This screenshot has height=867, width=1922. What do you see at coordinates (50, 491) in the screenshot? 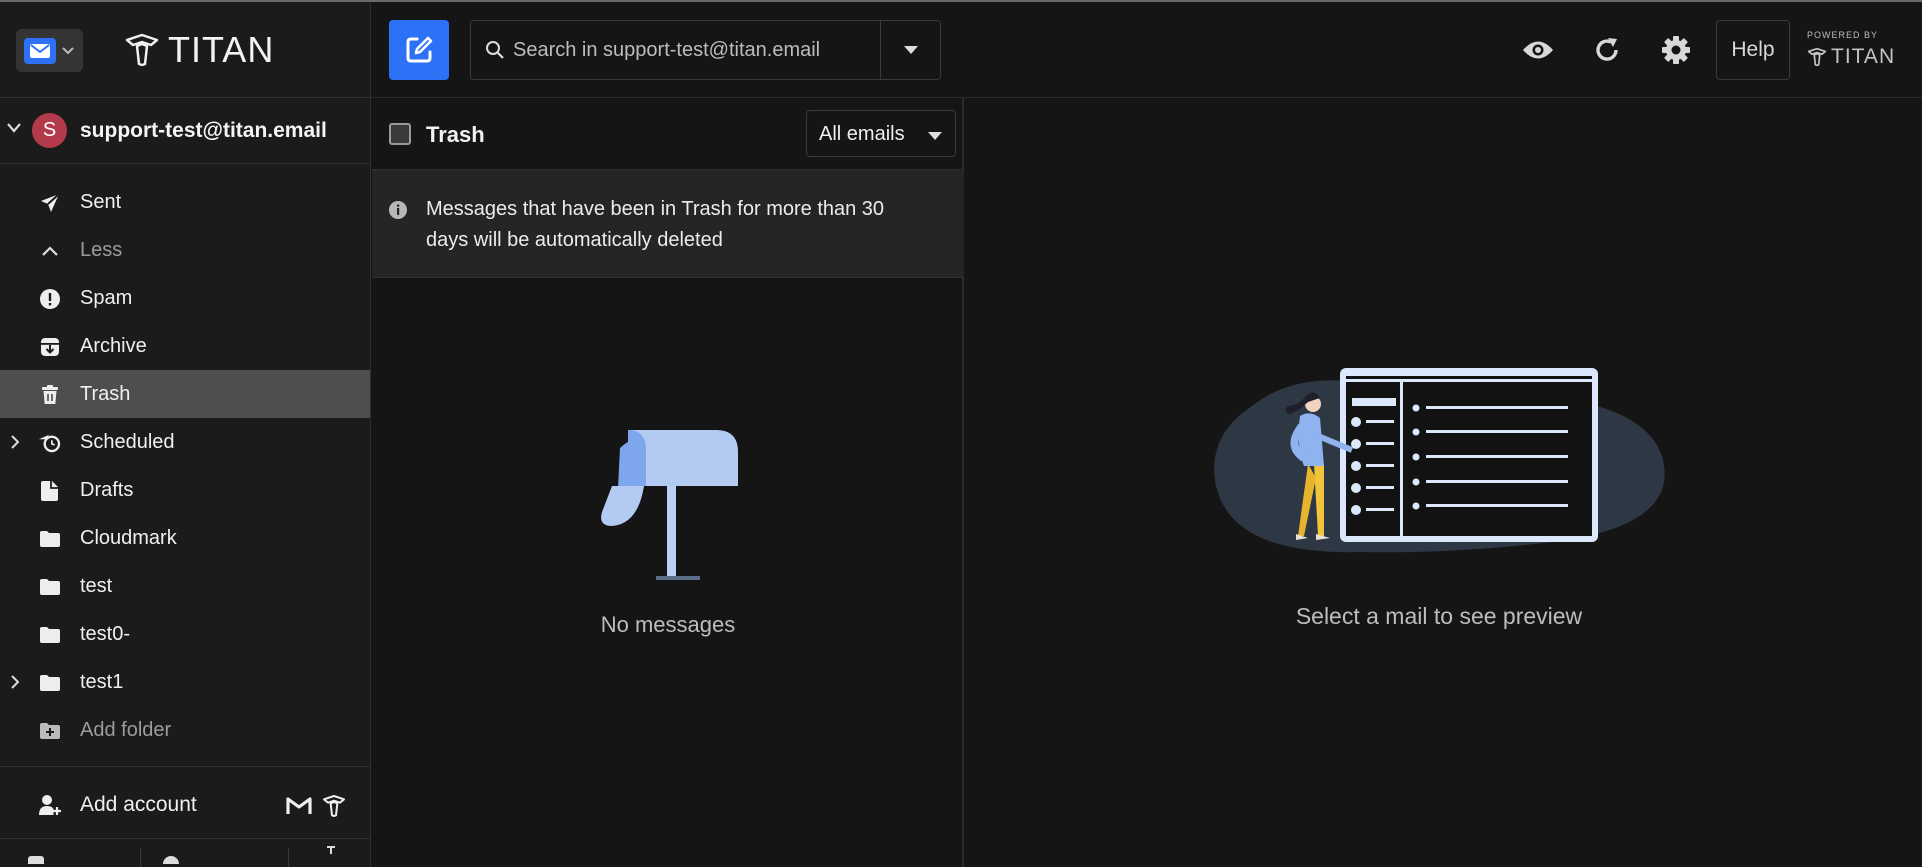
I see `drafts-icon` at bounding box center [50, 491].